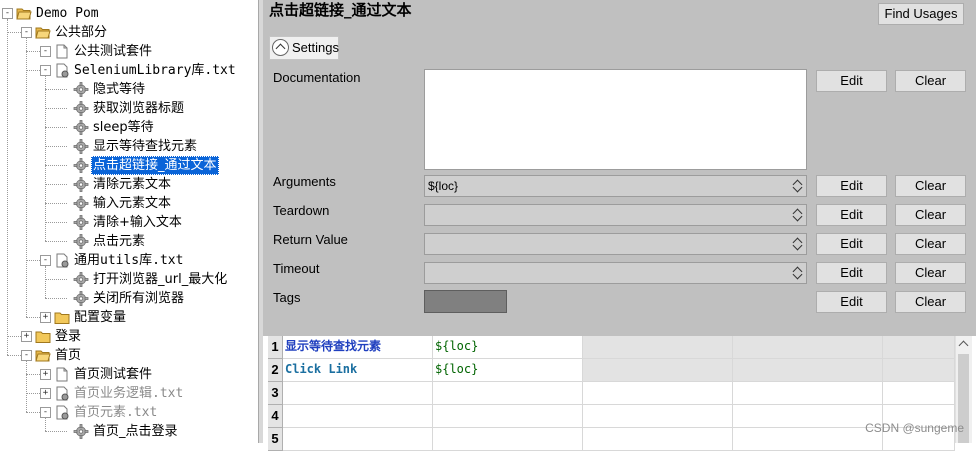 The height and width of the screenshot is (451, 976). What do you see at coordinates (615, 273) in the screenshot?
I see `timeout-field` at bounding box center [615, 273].